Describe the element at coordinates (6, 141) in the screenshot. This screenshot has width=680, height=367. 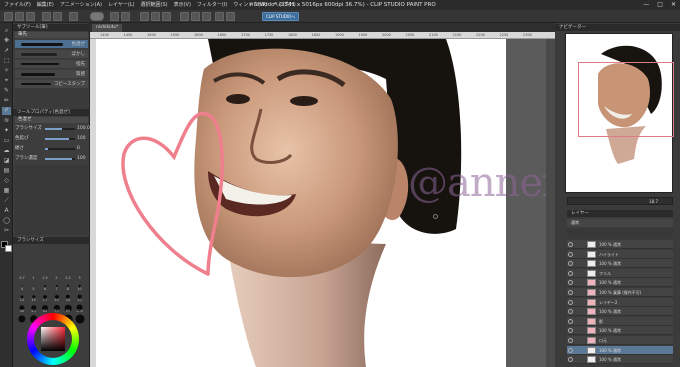
I see `eraser-tool-icon: ▭` at that location.